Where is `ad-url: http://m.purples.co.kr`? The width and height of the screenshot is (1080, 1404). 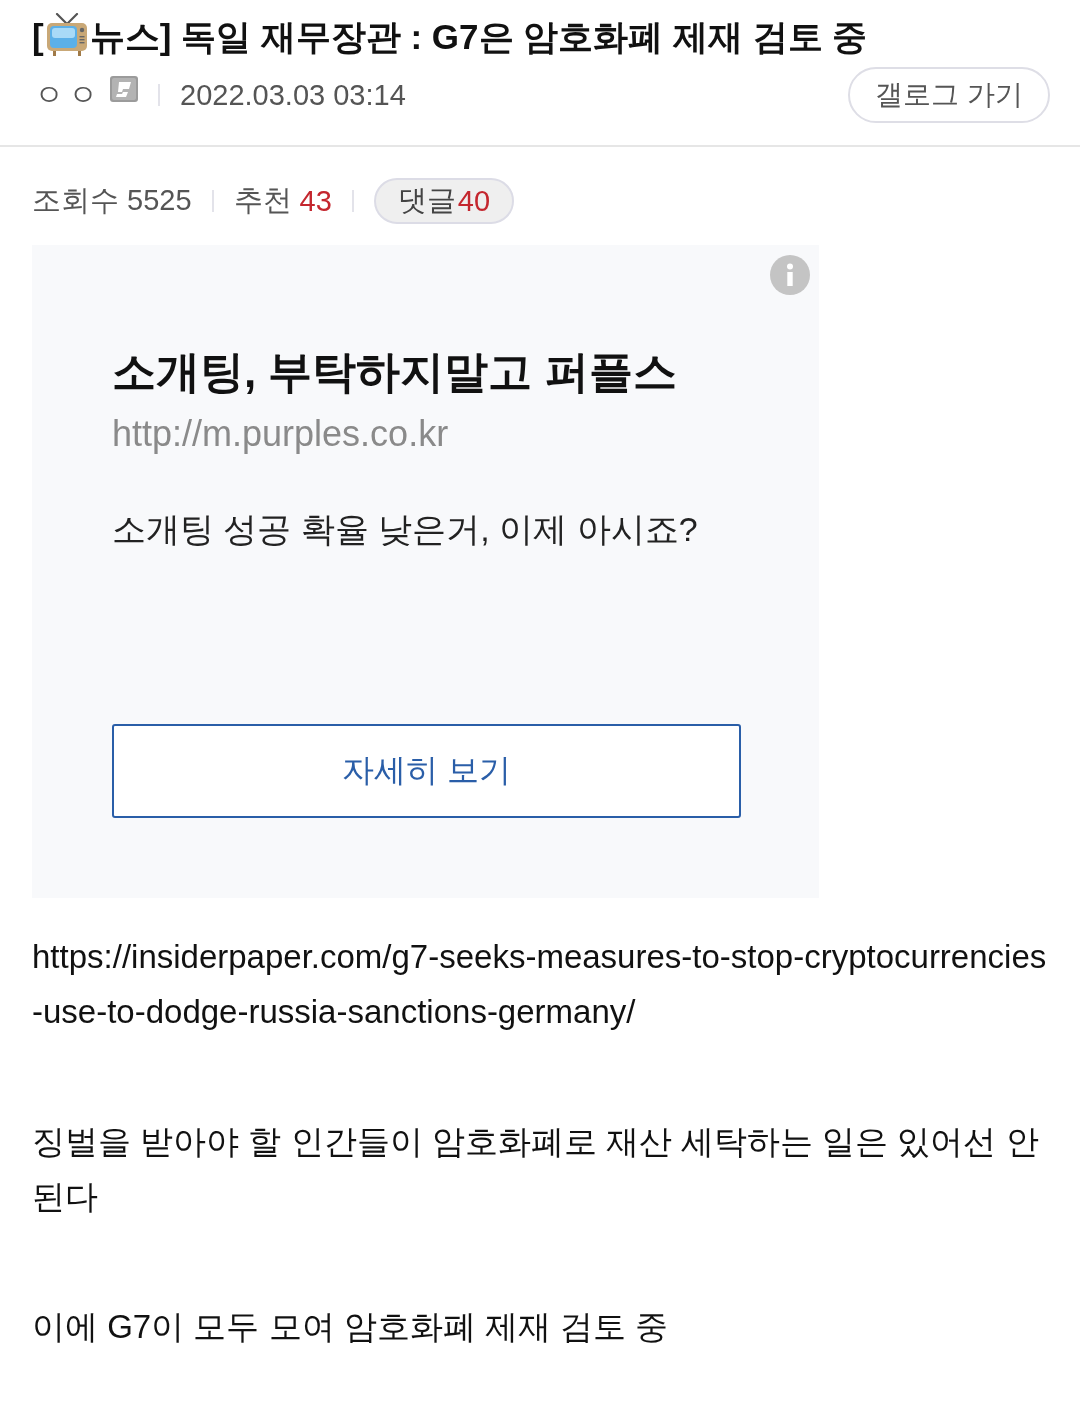 ad-url: http://m.purples.co.kr is located at coordinates (280, 434).